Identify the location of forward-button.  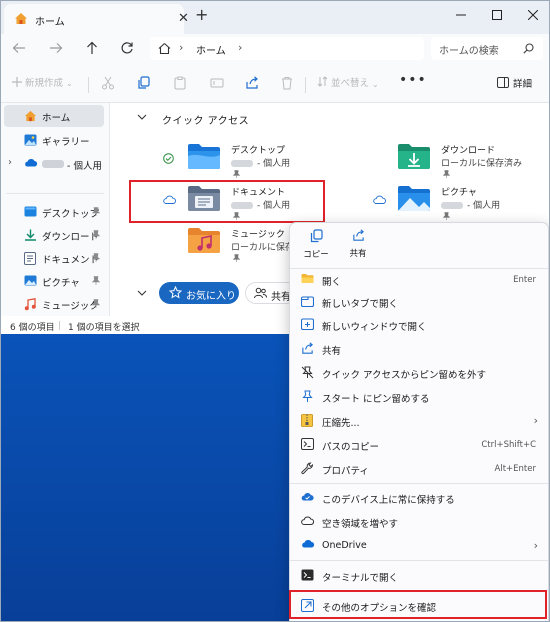
(58, 49).